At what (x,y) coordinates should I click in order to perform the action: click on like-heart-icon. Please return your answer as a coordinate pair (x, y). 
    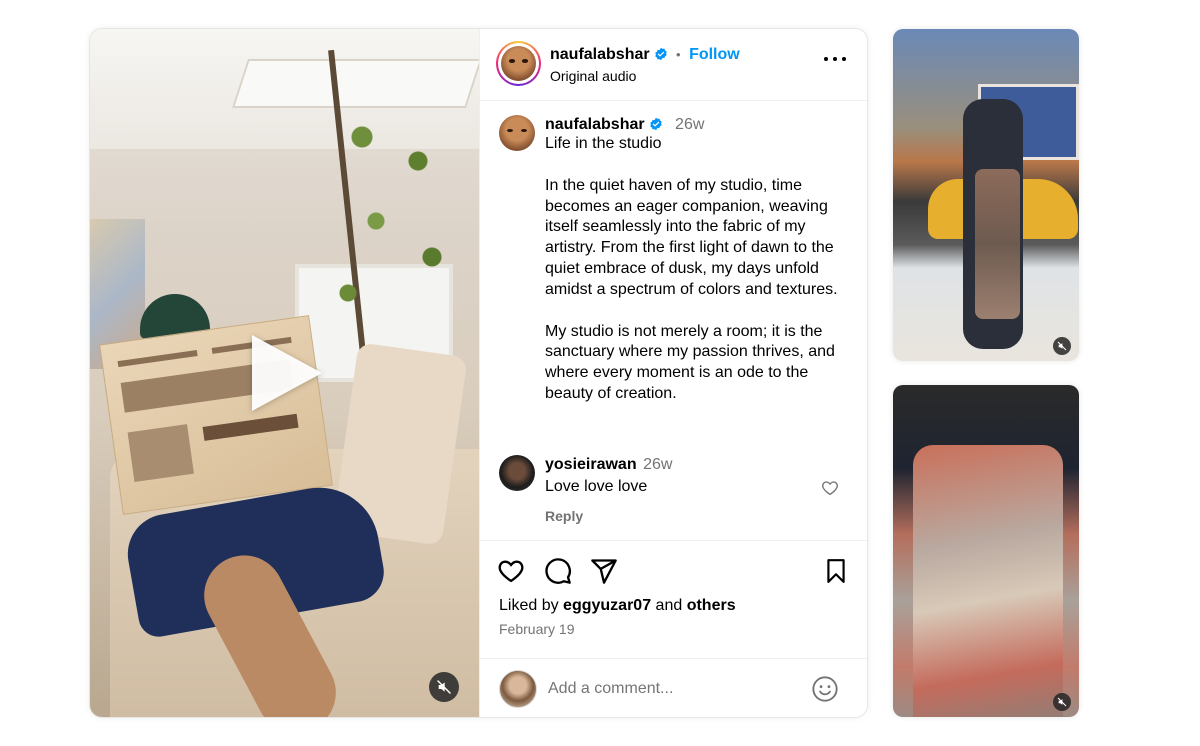
    Looking at the image, I should click on (511, 571).